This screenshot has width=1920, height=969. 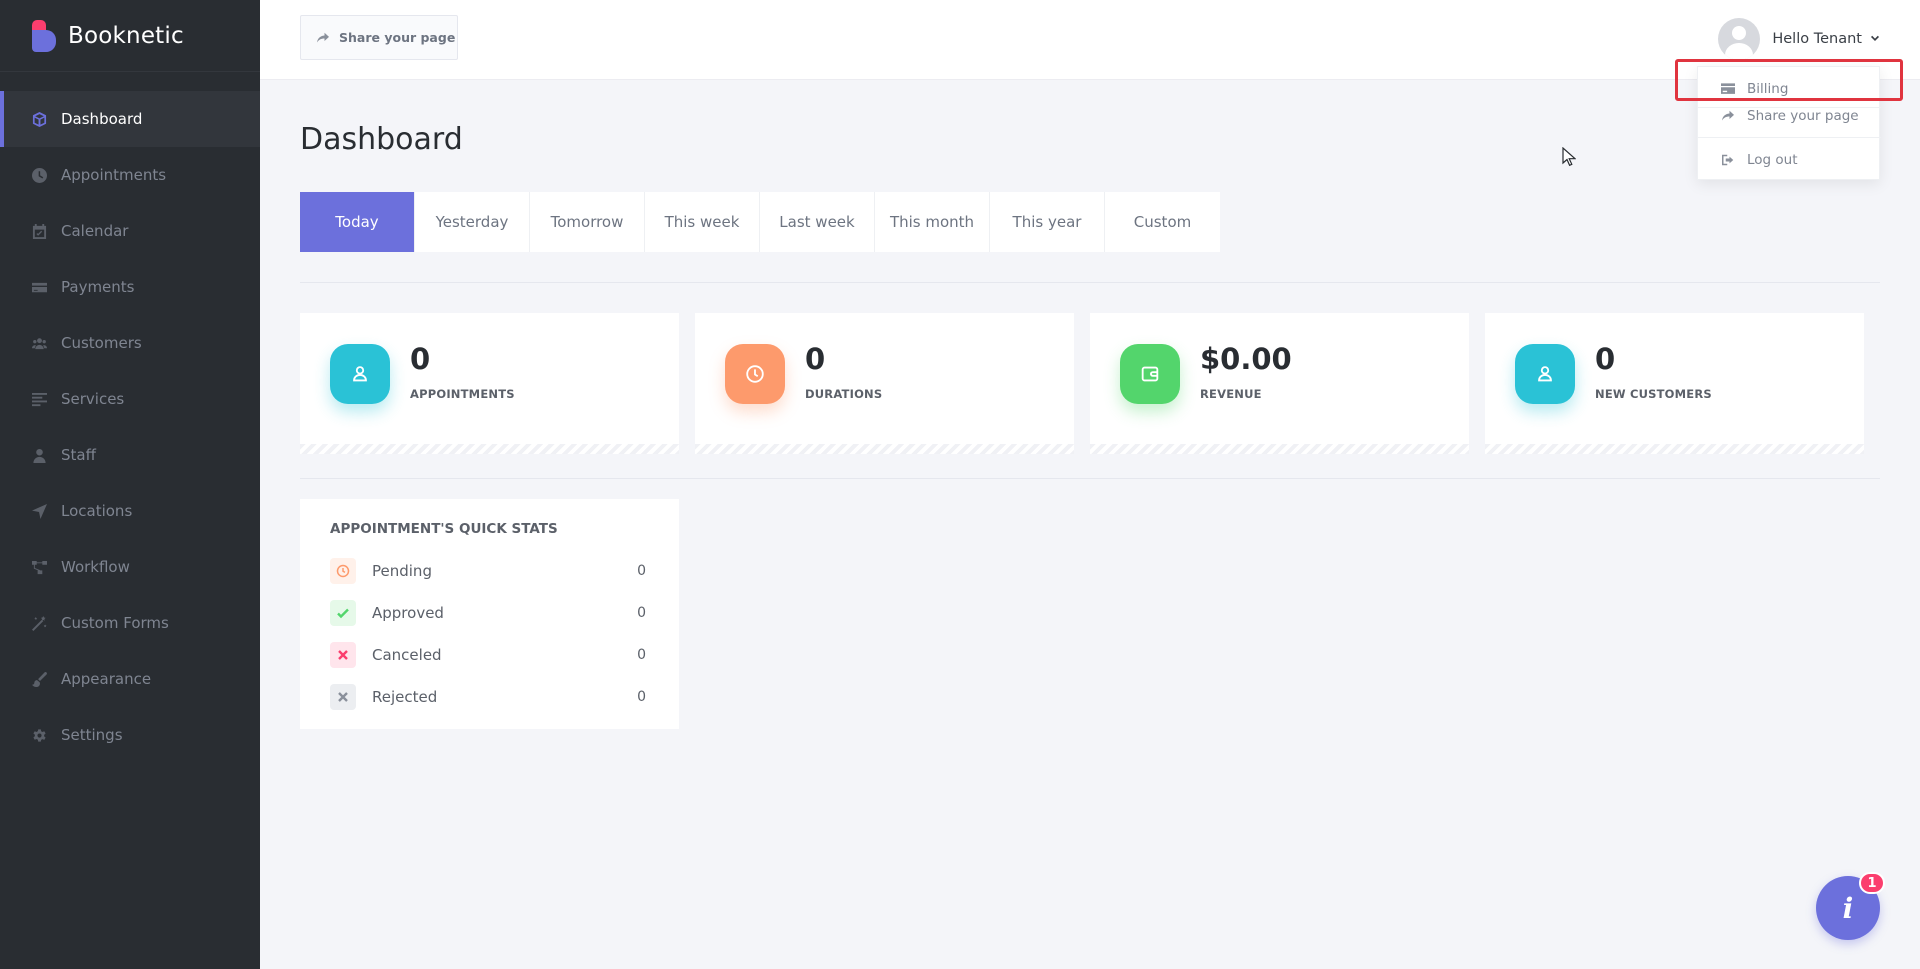 I want to click on stat-card-revenue: $0.00 REVENUE, so click(x=1279, y=383).